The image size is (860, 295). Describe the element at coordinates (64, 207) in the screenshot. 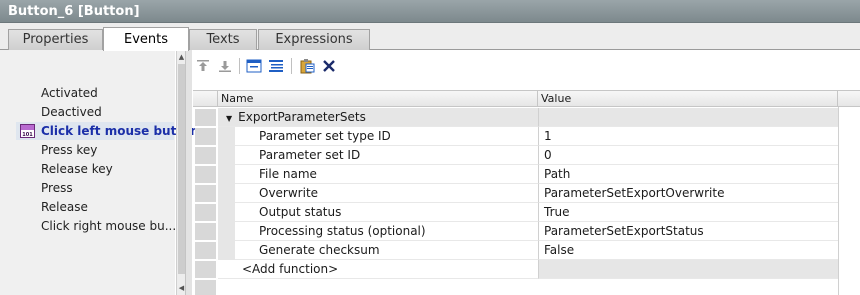

I see `event-release: Release` at that location.